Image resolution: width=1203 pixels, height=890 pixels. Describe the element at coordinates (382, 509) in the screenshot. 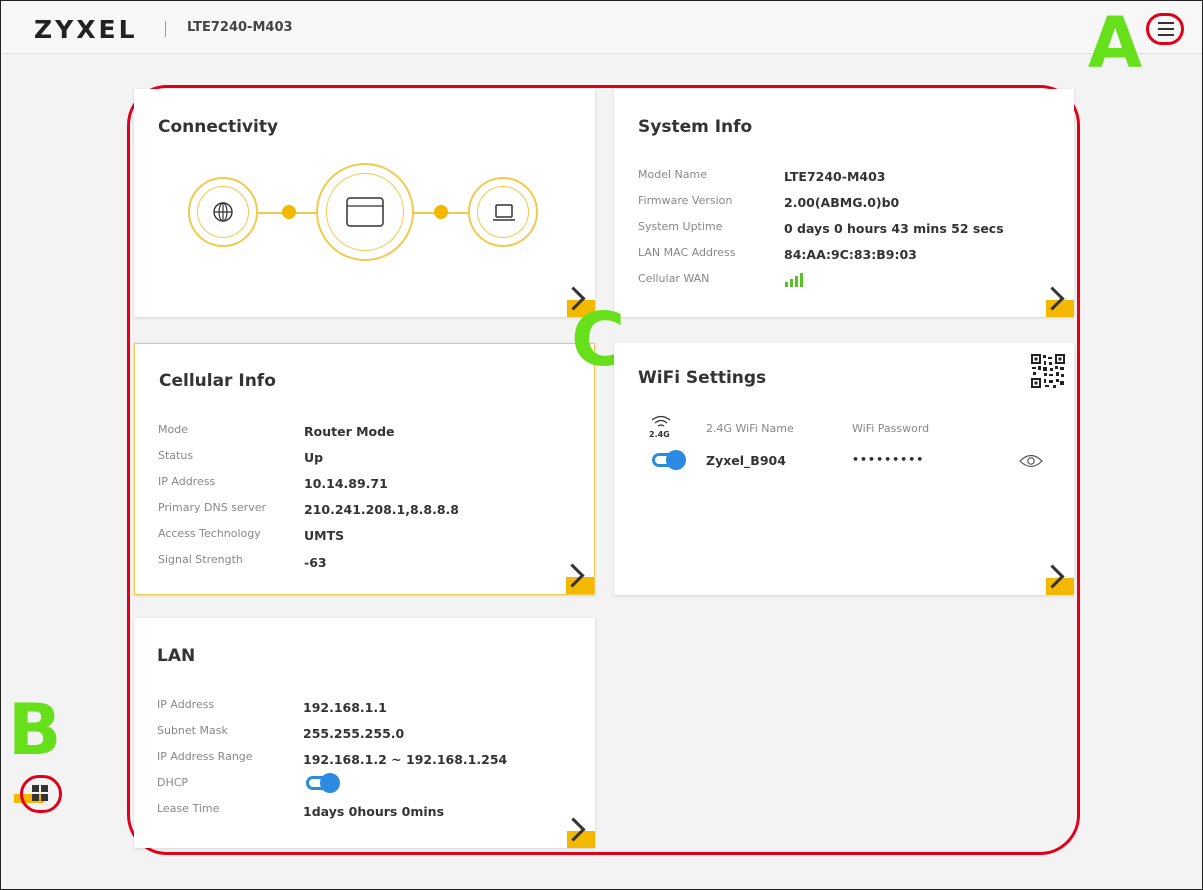

I see `primary-dns-value: 210.241.208.1,8.8.8.8` at that location.